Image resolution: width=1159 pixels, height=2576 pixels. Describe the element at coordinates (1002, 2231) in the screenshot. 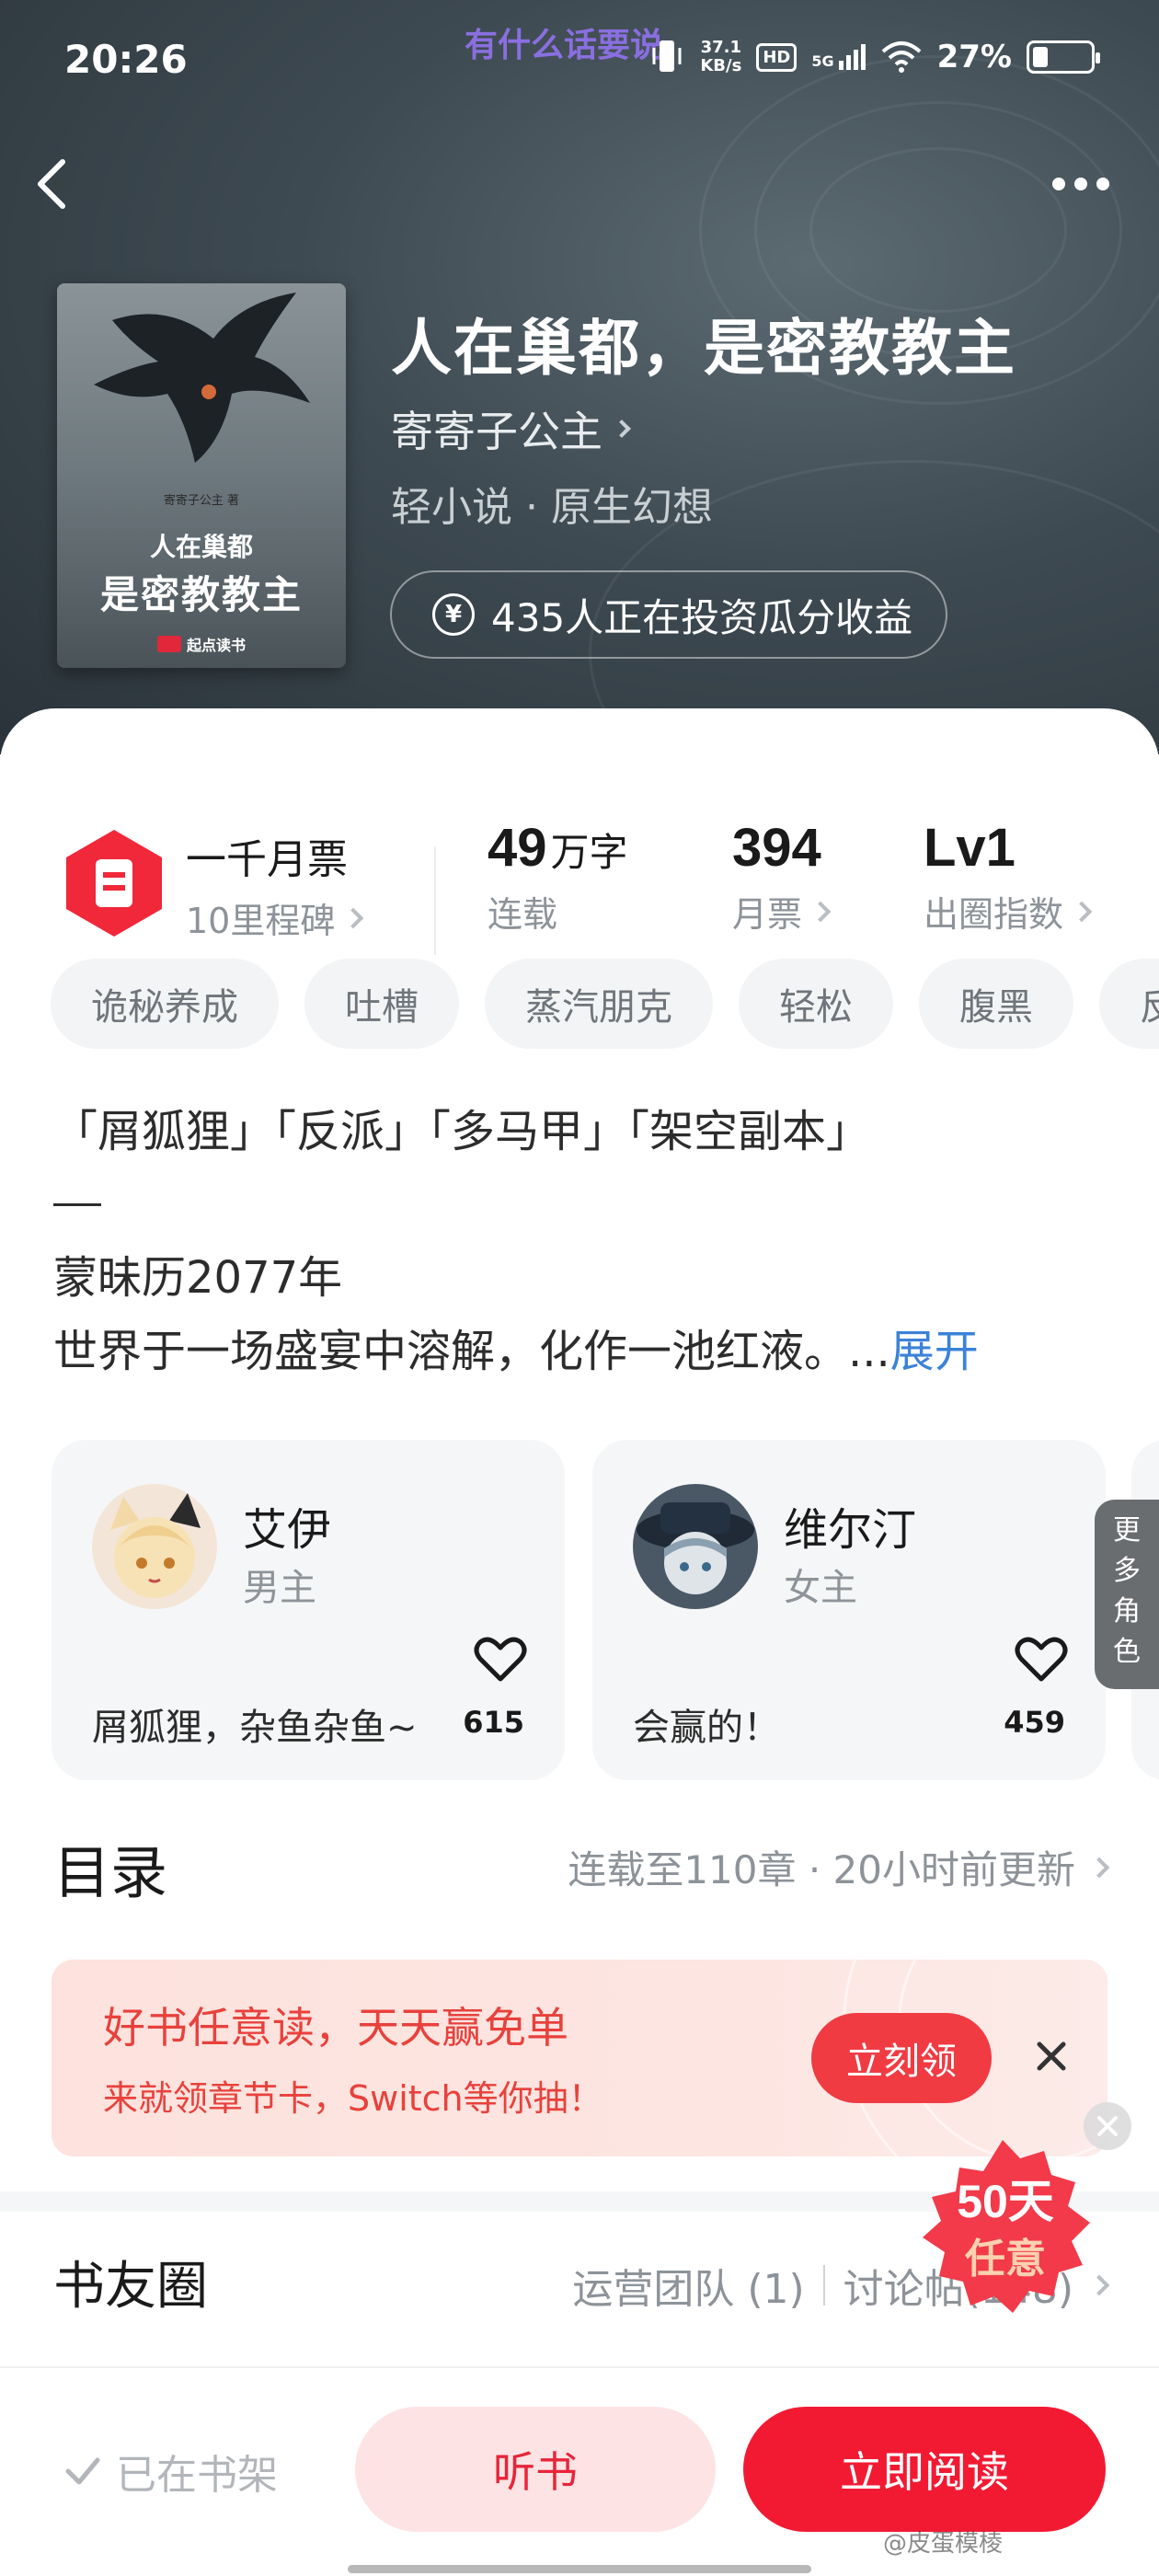

I see `promo-badge-50-days: 50天 任意` at that location.